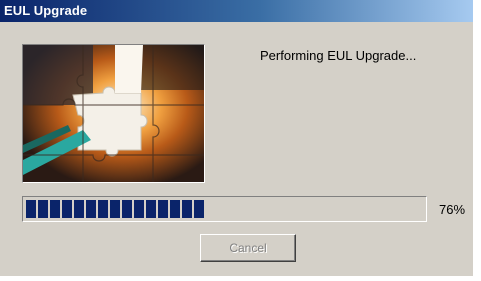 The image size is (481, 281). I want to click on progress-fill, so click(224, 209).